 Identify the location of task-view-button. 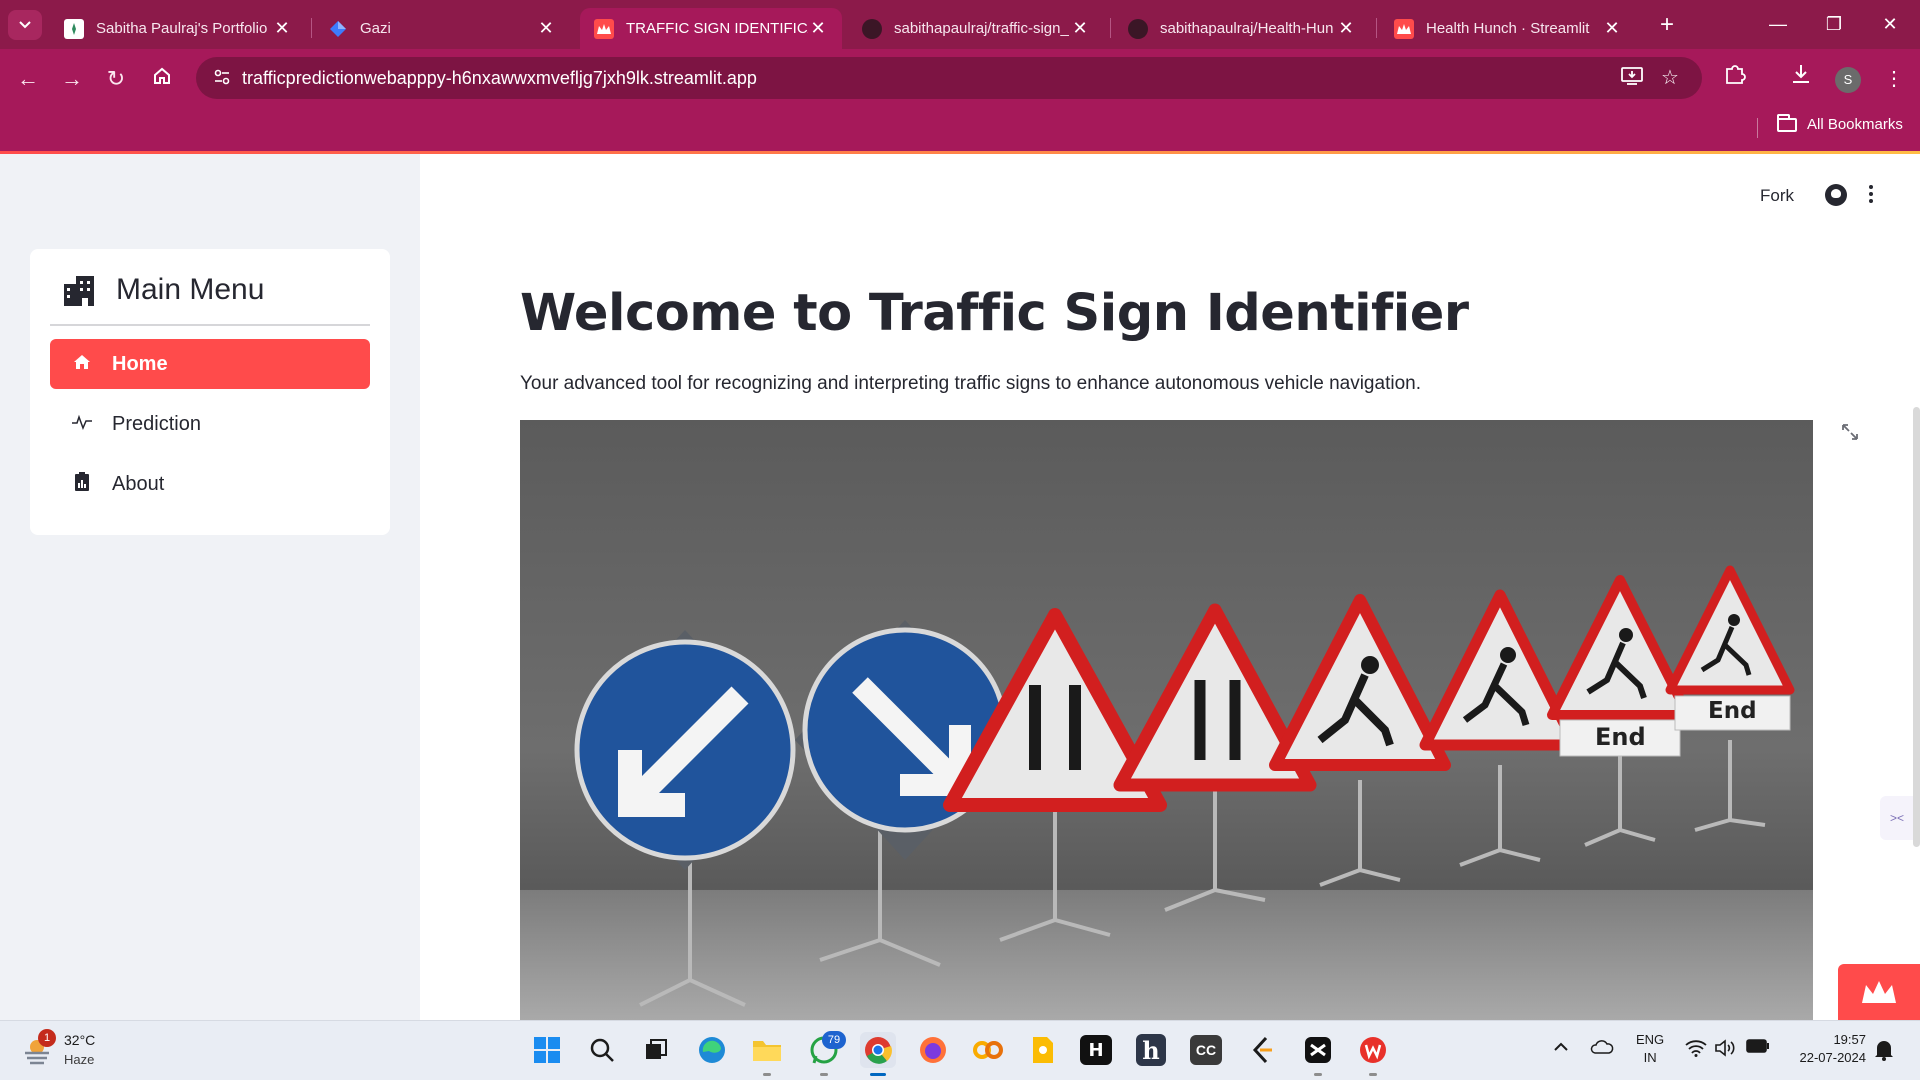
(656, 1050).